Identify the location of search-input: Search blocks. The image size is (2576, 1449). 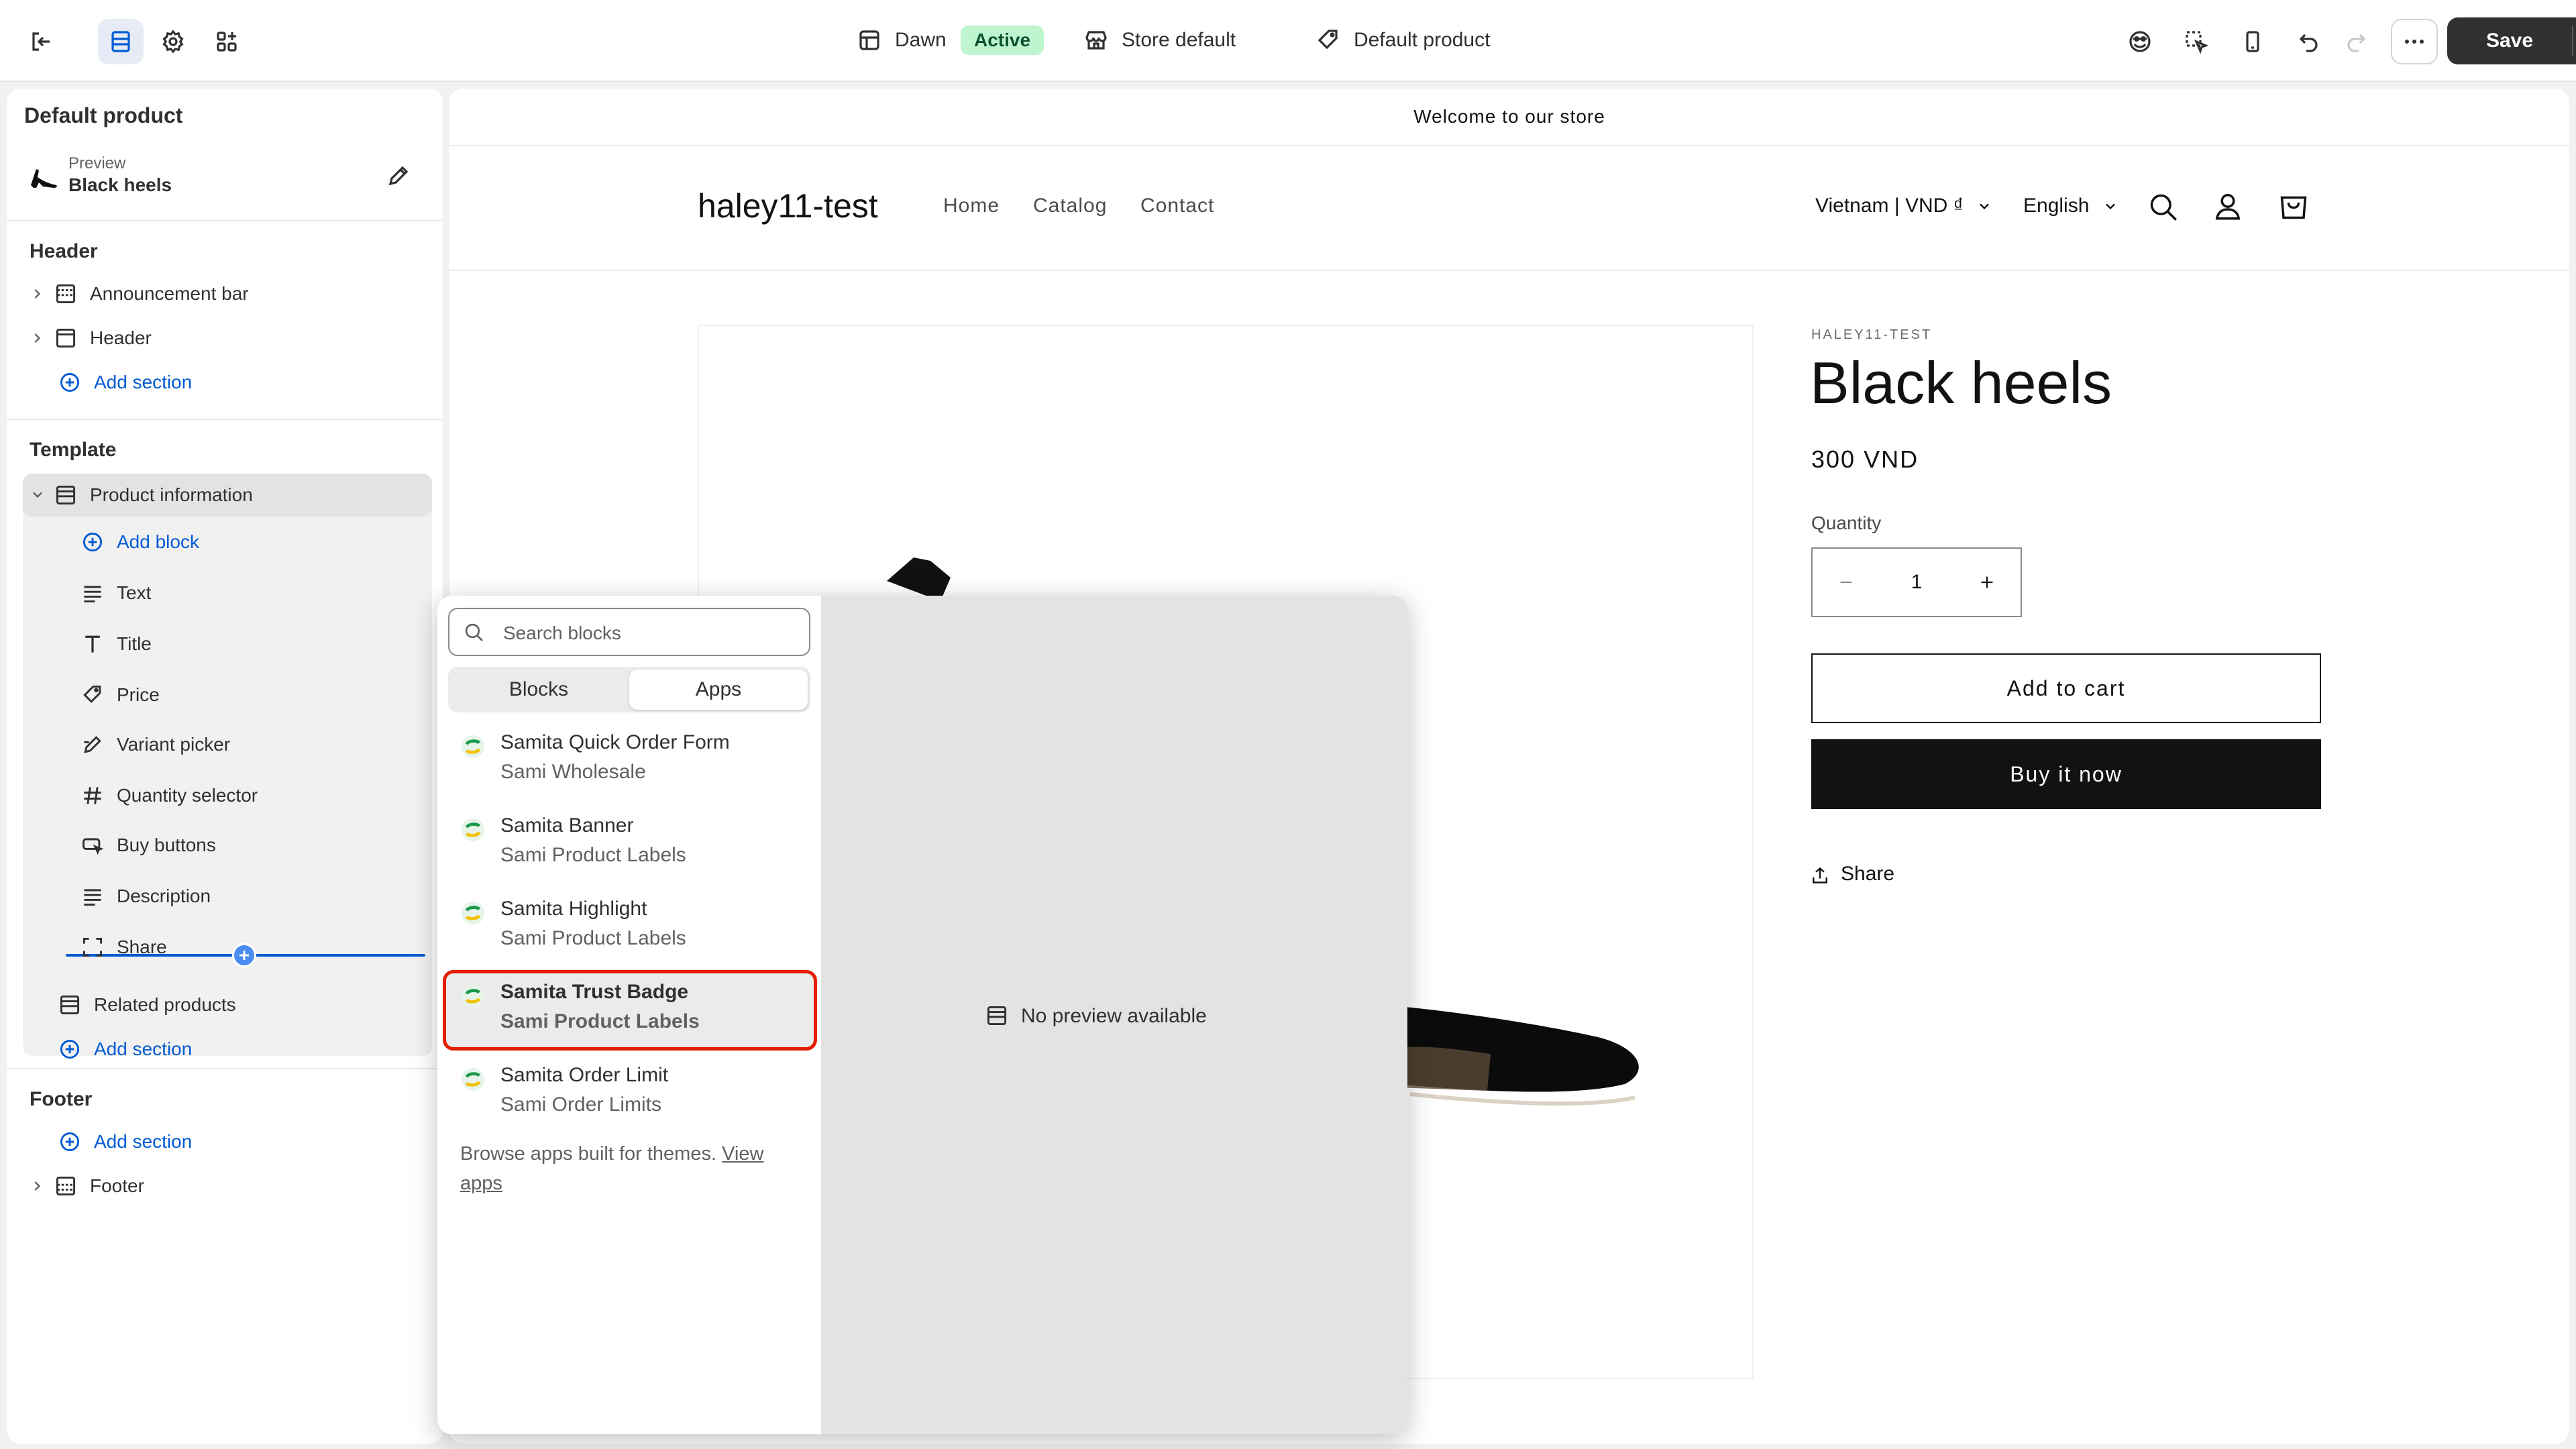
(629, 632).